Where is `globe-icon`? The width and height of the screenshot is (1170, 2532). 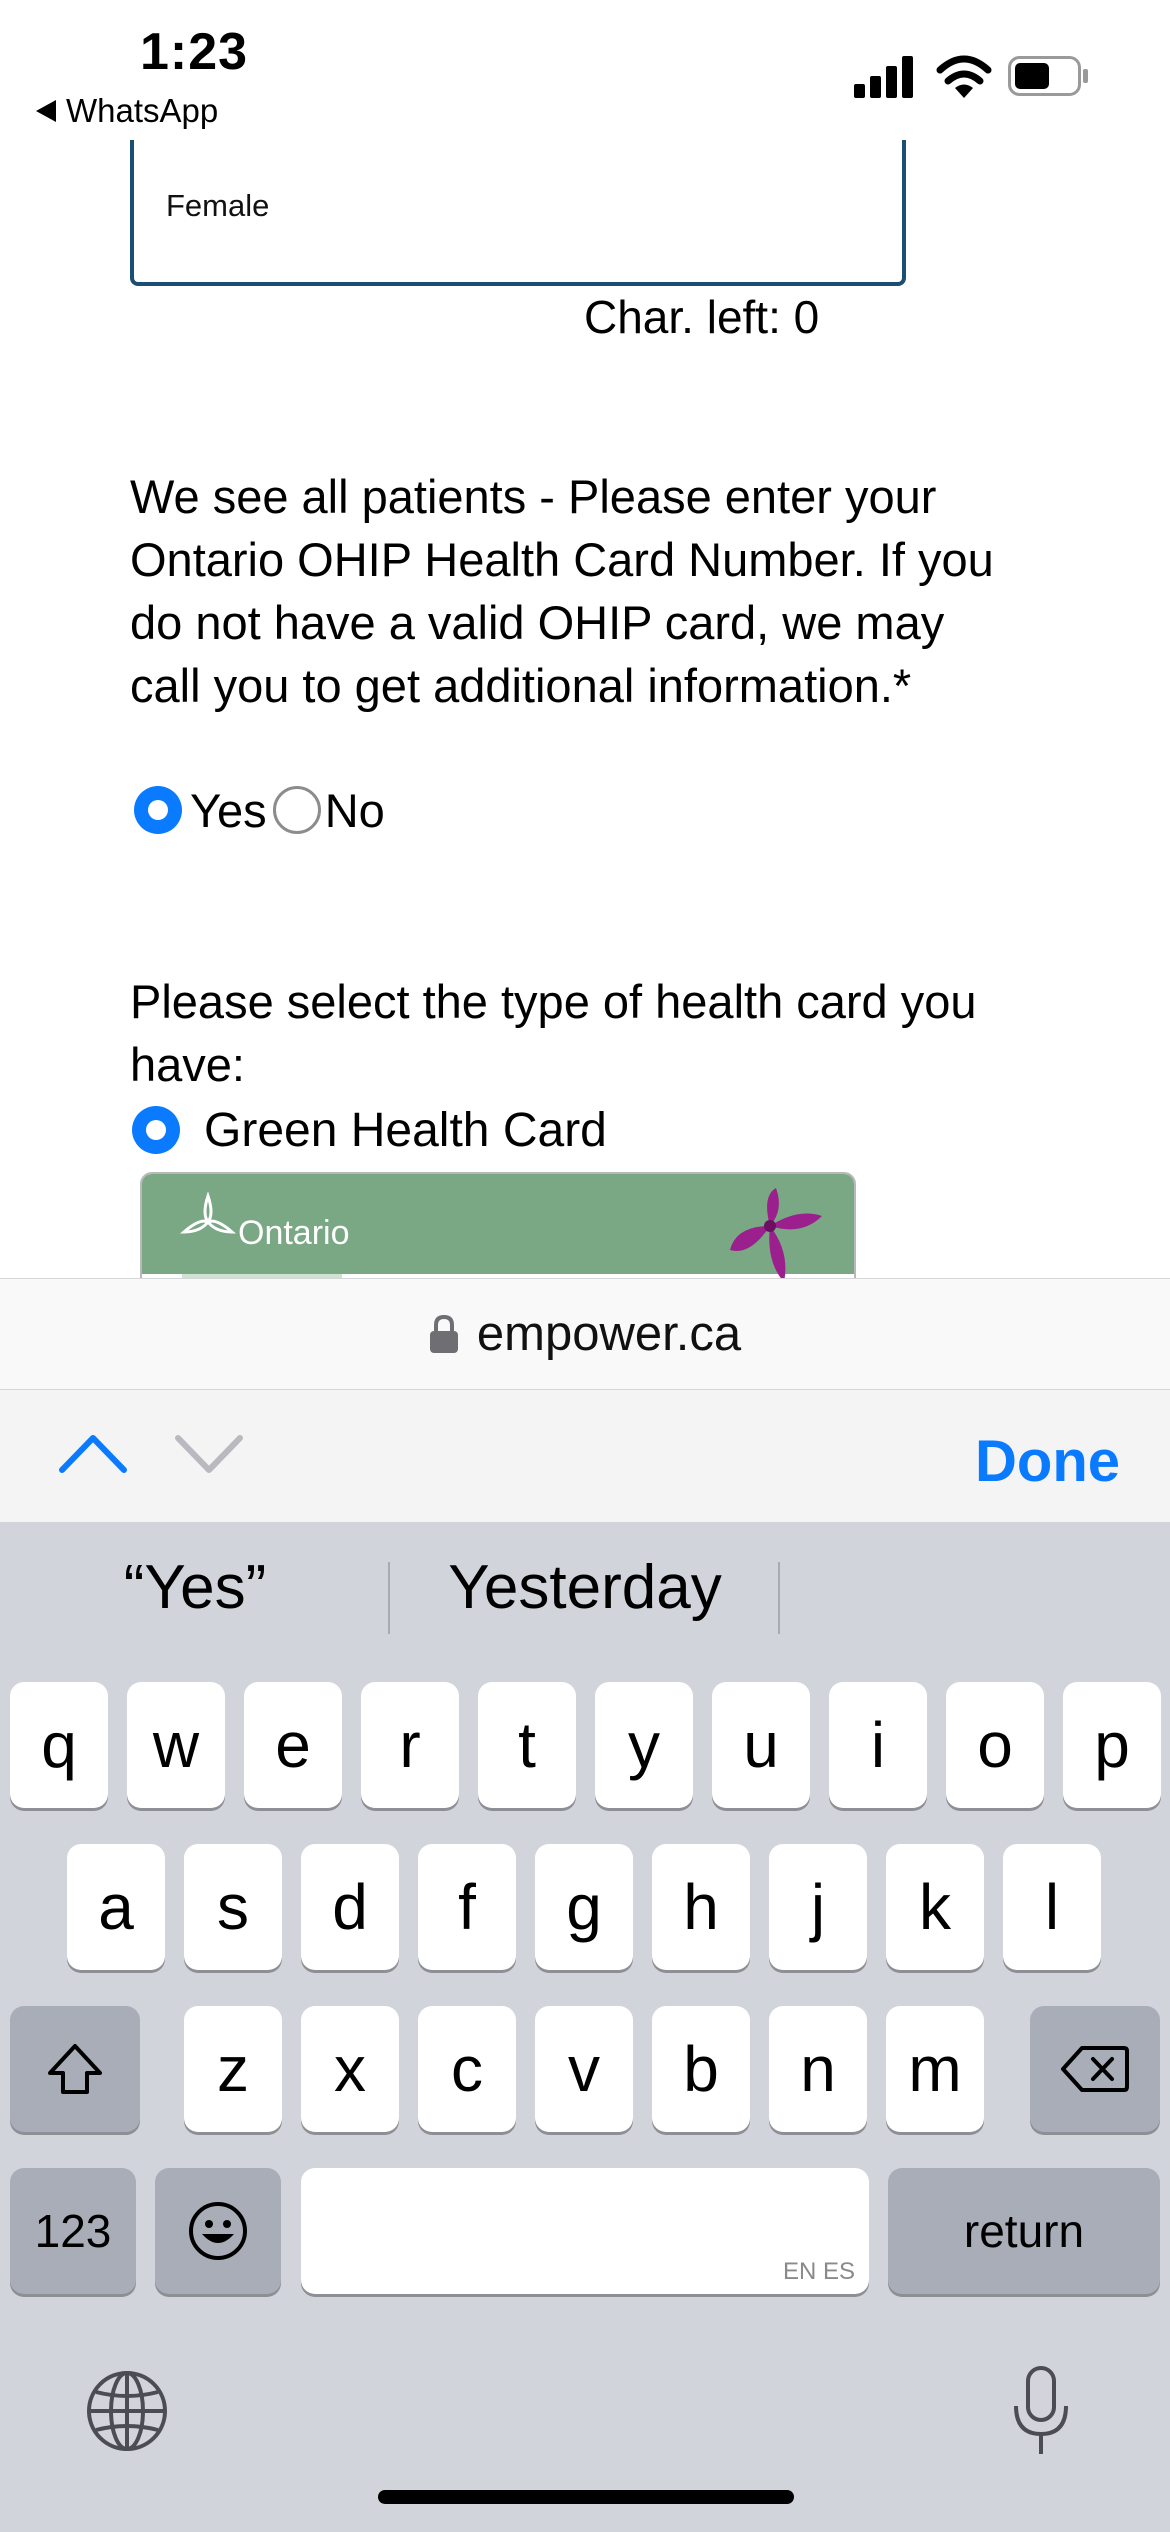
globe-icon is located at coordinates (127, 2411).